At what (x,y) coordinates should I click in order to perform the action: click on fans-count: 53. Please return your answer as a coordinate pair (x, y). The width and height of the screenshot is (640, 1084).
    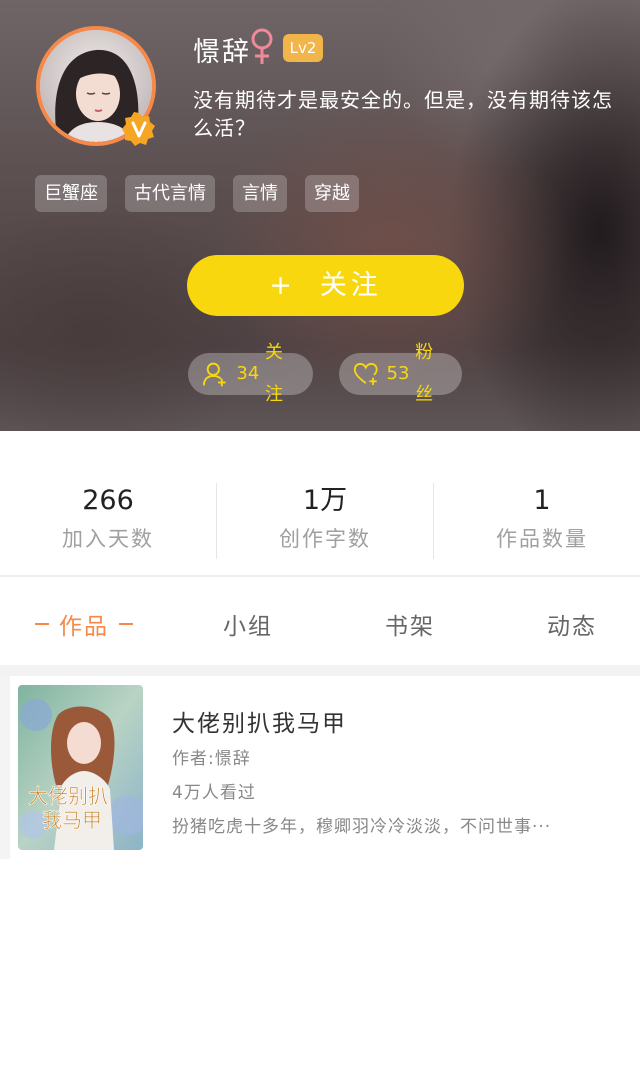
    Looking at the image, I should click on (398, 373).